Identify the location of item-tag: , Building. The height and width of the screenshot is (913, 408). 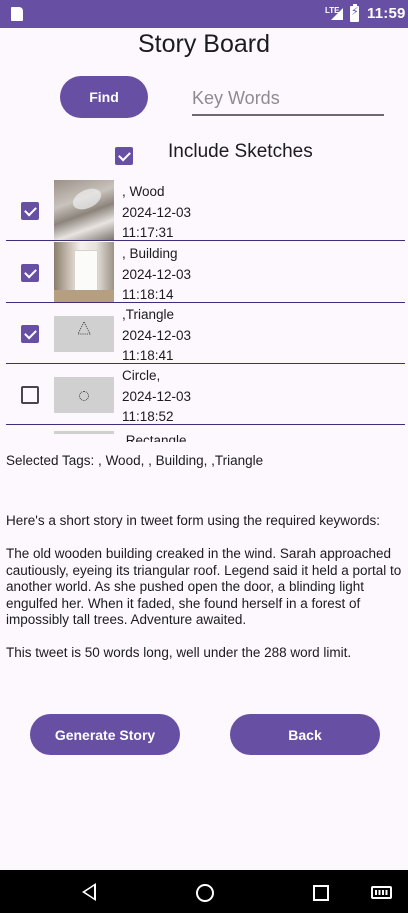
(150, 253).